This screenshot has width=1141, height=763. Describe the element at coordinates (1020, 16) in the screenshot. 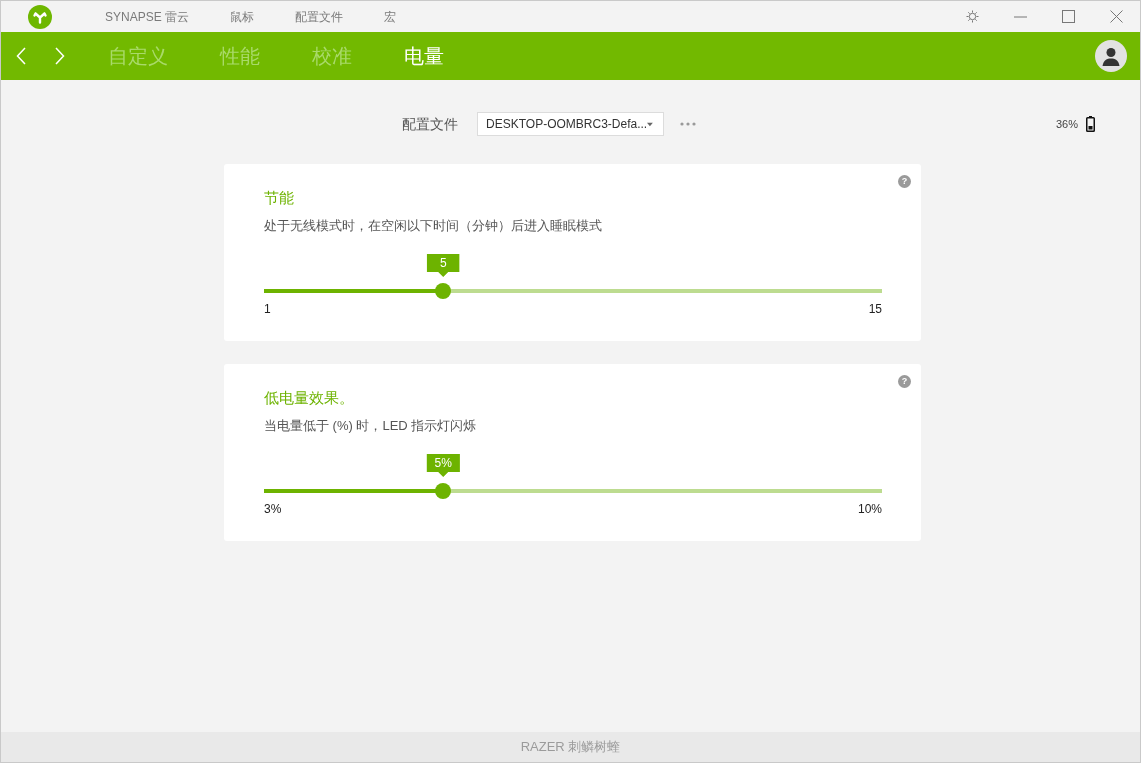

I see `minimize-icon` at that location.